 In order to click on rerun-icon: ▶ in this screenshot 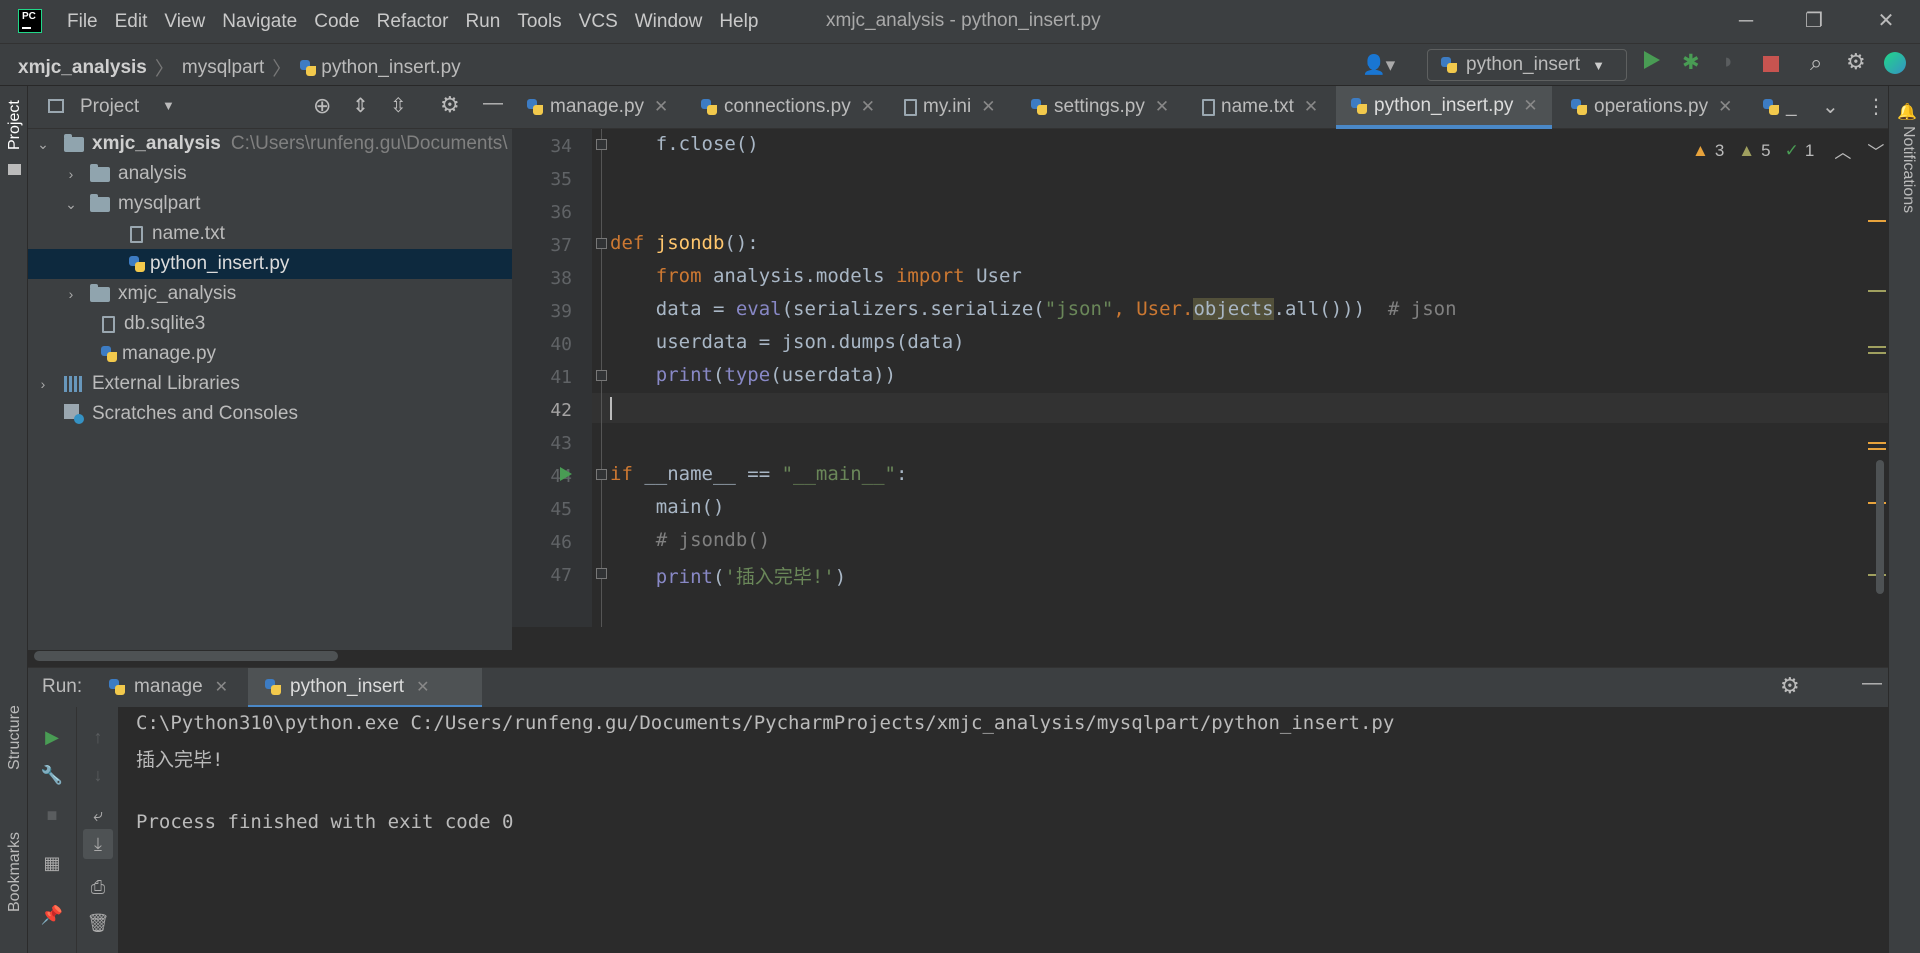, I will do `click(52, 737)`.